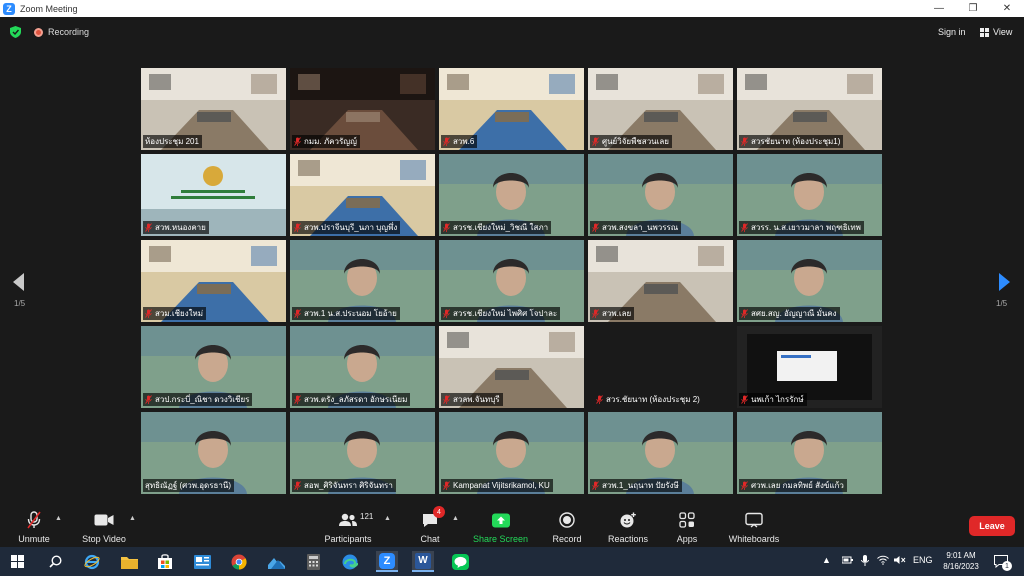  I want to click on participant-name-tag: สวร.ชัยนาท (ห้องประชุม 2), so click(648, 399).